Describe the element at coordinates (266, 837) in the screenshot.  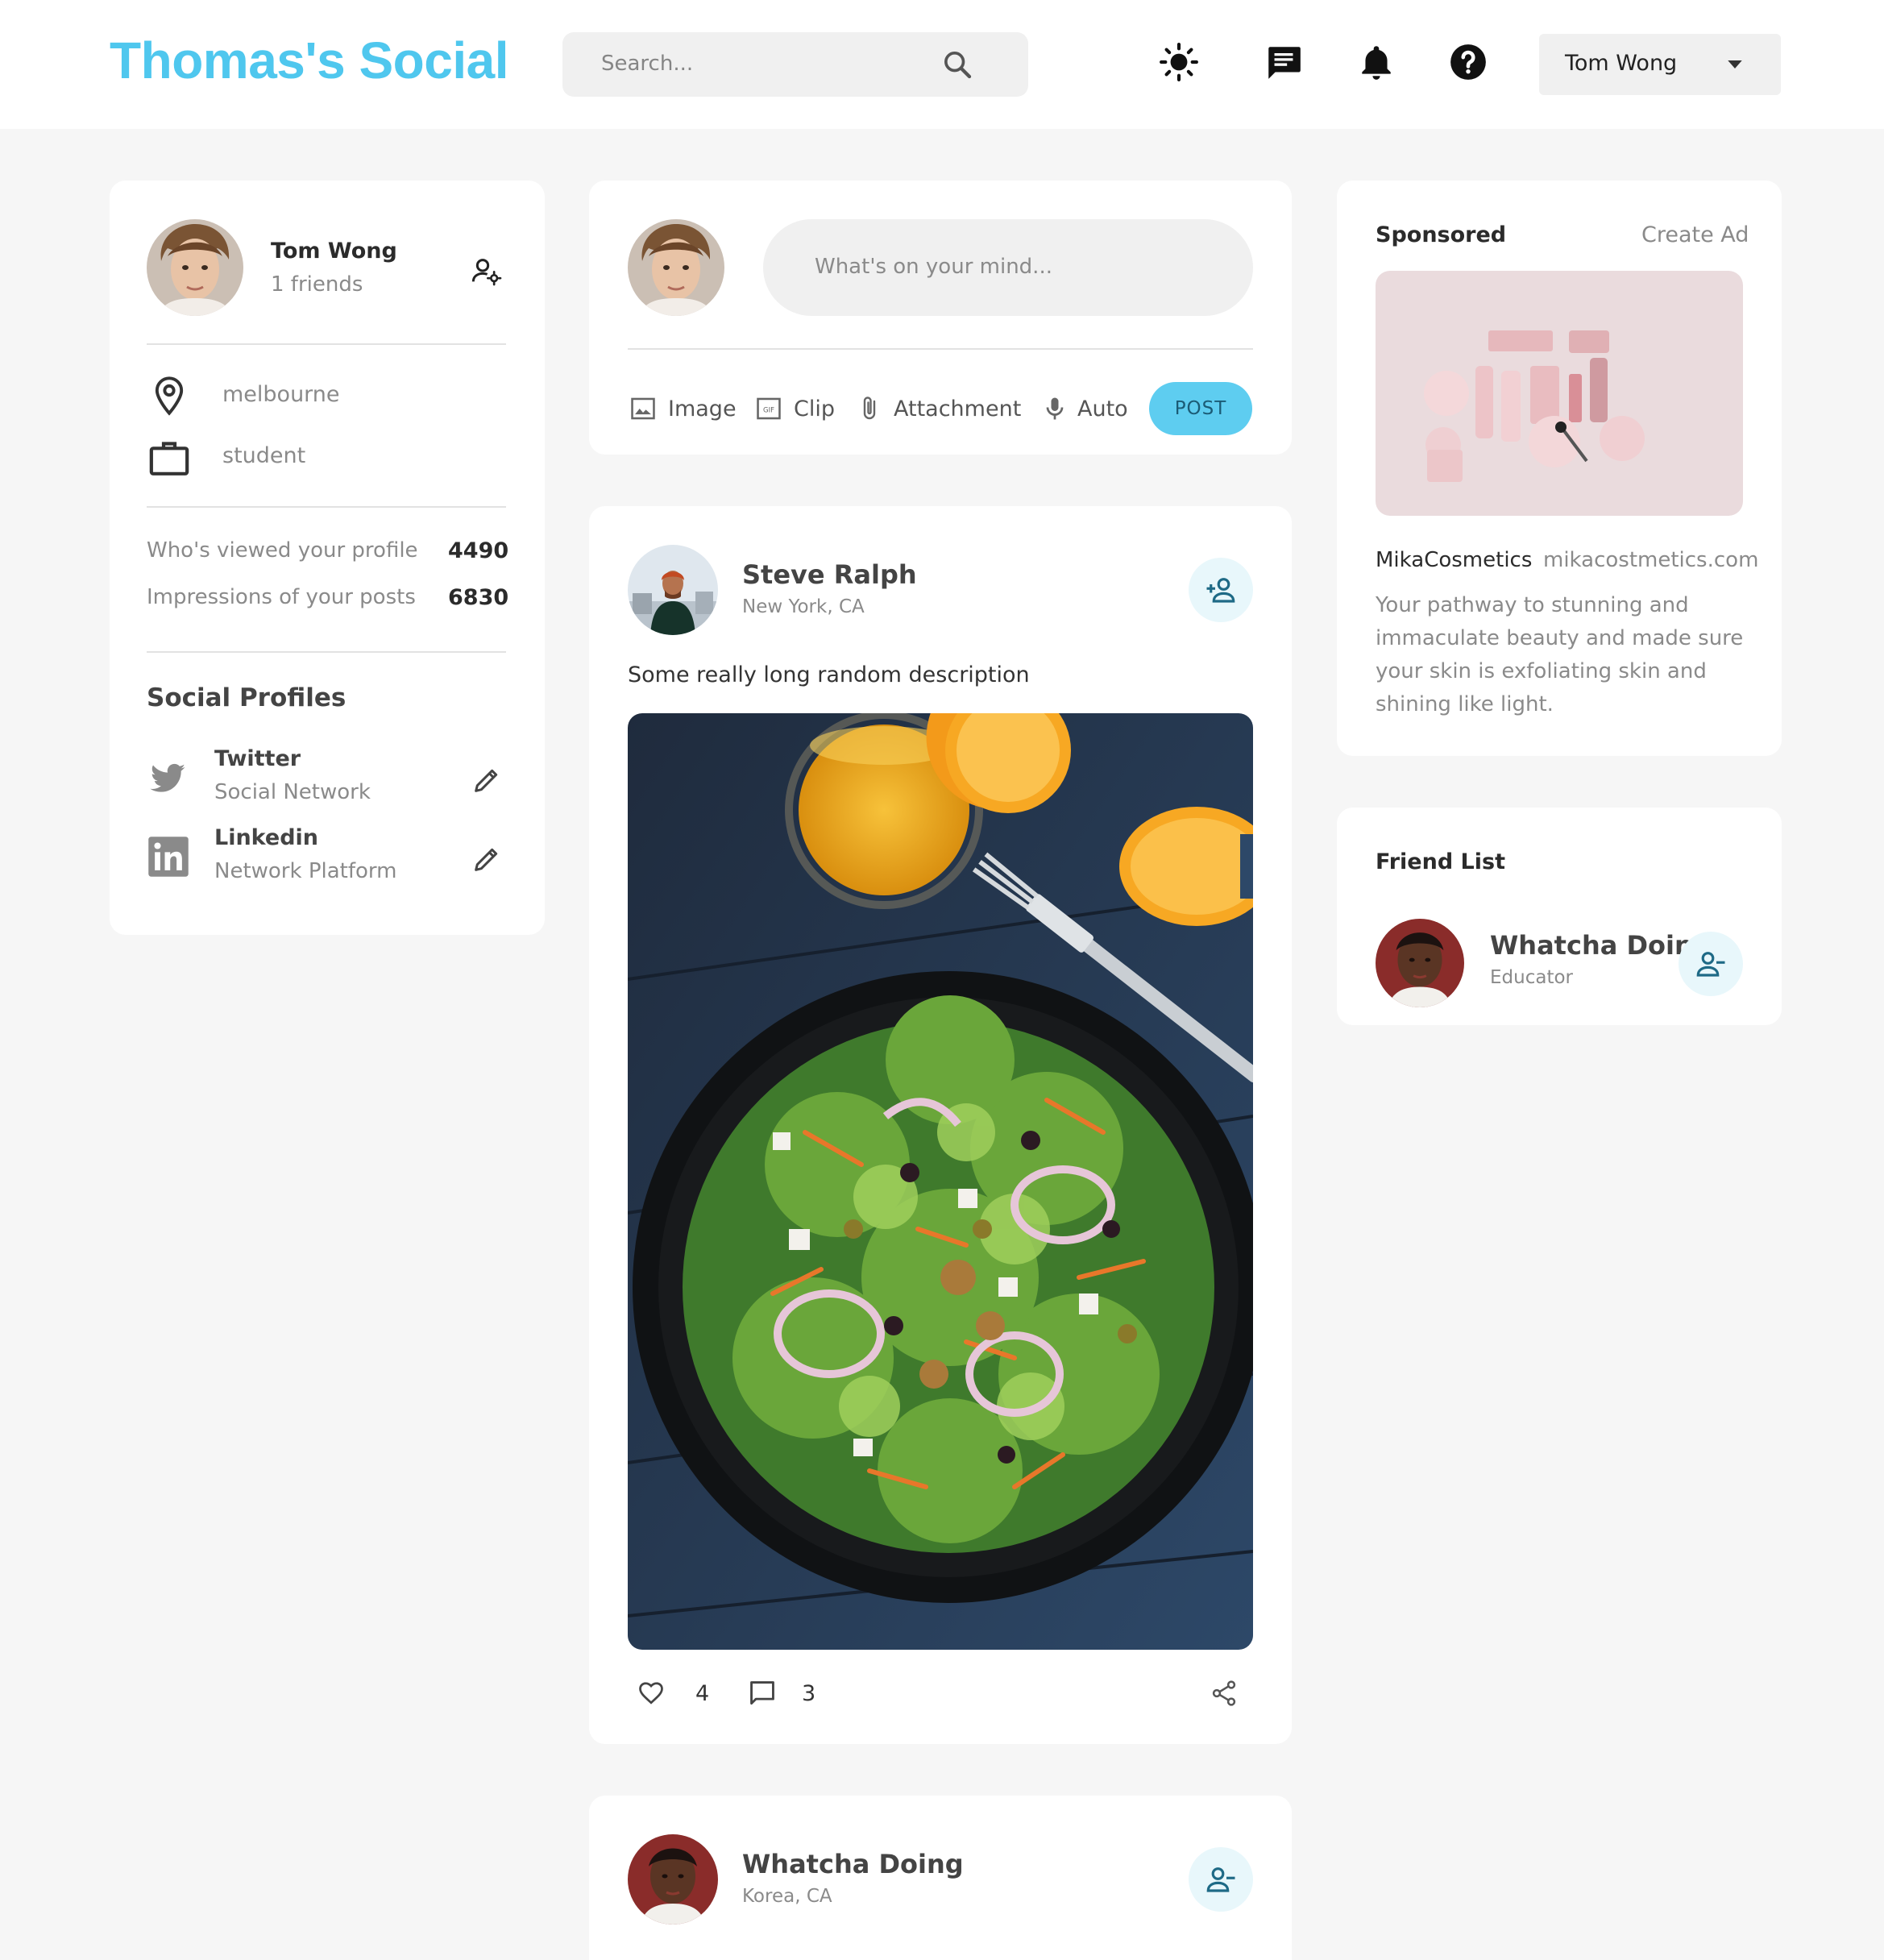
I see `social-name: Linkedin` at that location.